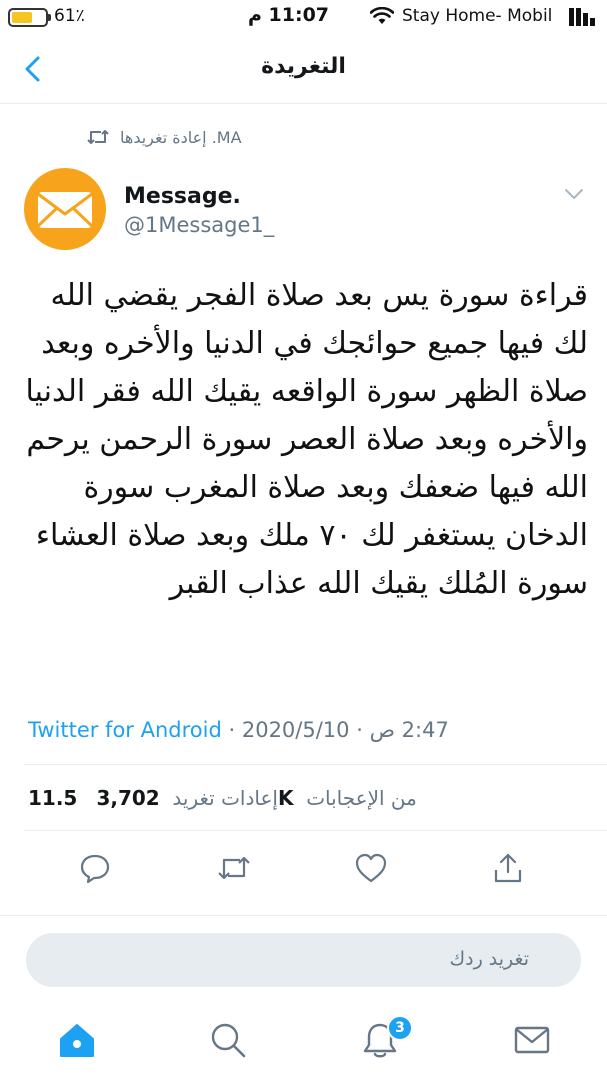 The image size is (607, 1080). What do you see at coordinates (49, 17) in the screenshot?
I see `battery-tip` at bounding box center [49, 17].